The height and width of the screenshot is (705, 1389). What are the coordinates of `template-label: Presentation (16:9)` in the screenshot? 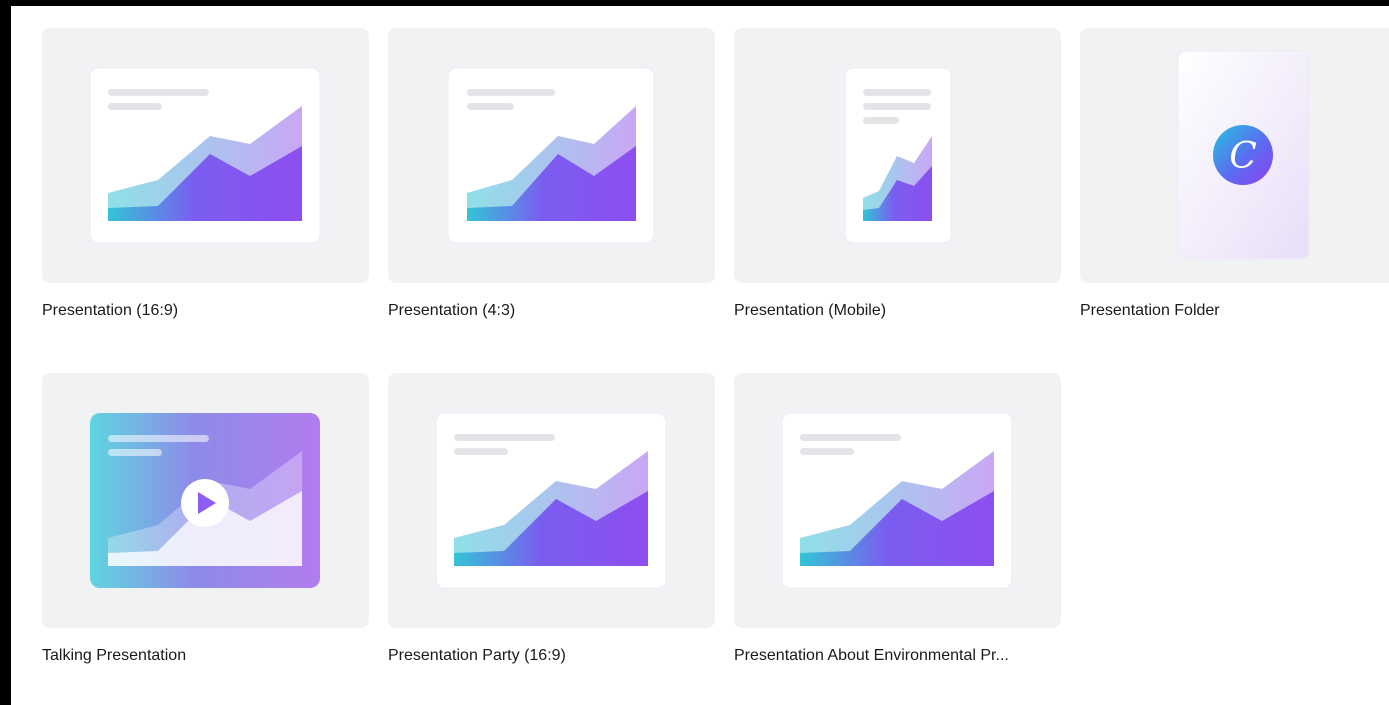 It's located at (205, 311).